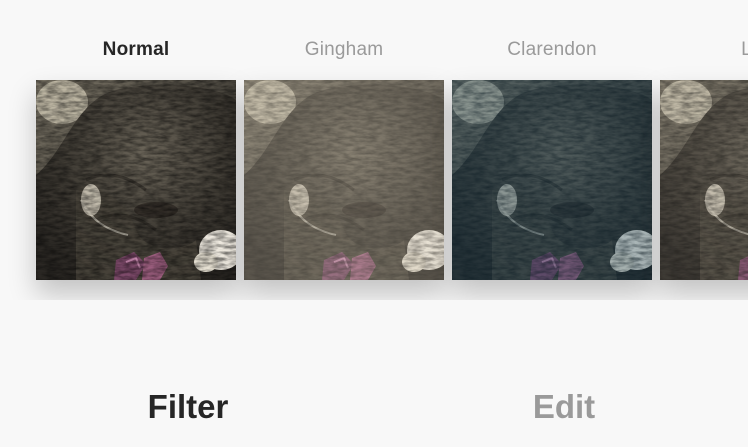 The height and width of the screenshot is (447, 748). I want to click on filter-label-lark: Lark, so click(744, 49).